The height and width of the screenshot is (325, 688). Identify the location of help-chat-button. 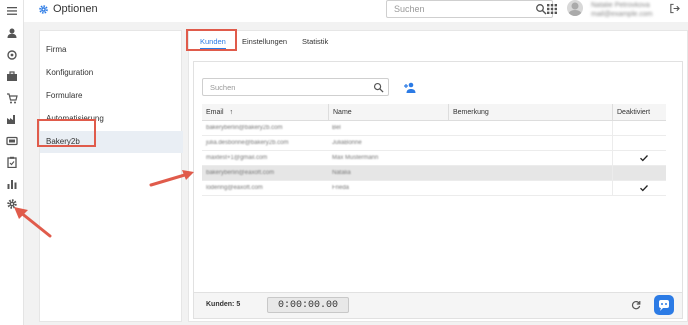
(664, 305).